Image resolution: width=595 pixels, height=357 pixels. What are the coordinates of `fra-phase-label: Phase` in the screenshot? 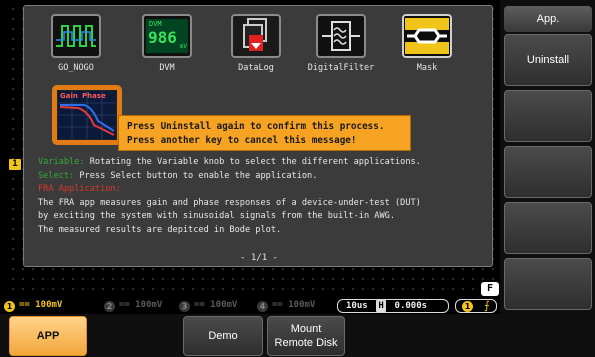 It's located at (94, 96).